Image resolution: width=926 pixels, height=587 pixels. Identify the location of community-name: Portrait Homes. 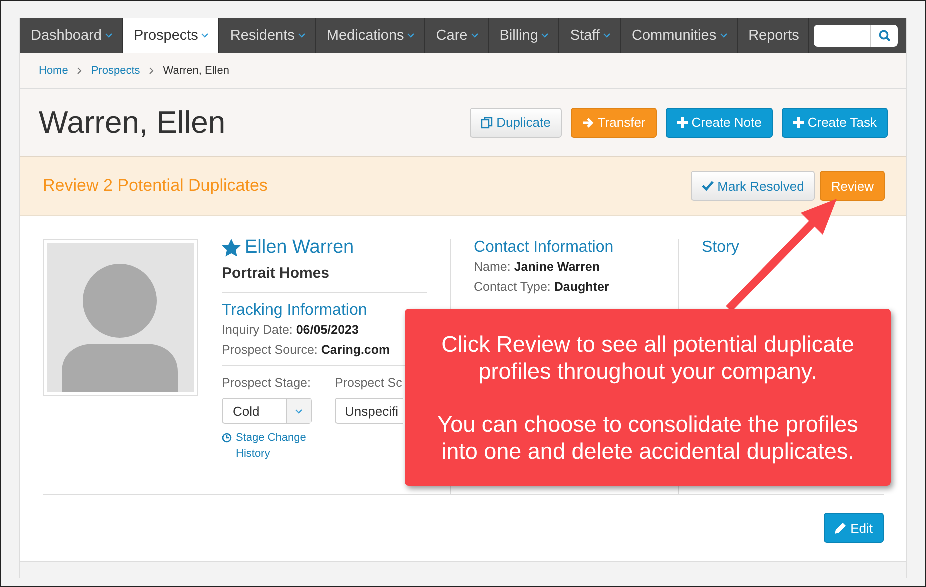
(324, 279).